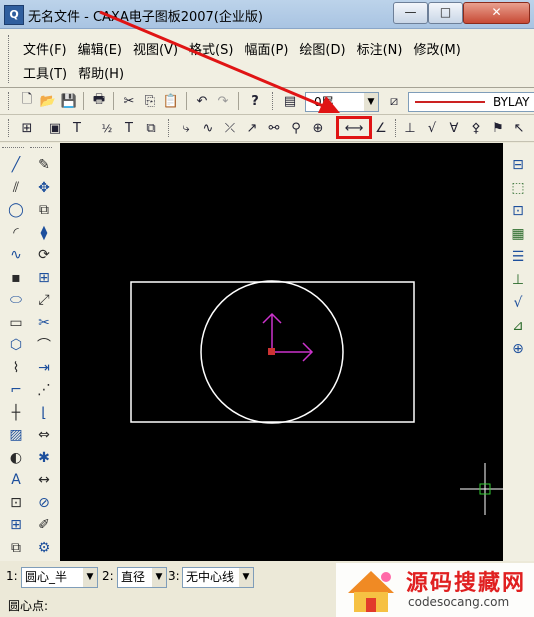  Describe the element at coordinates (210, 577) in the screenshot. I see `param-3-value: 无中心线` at that location.